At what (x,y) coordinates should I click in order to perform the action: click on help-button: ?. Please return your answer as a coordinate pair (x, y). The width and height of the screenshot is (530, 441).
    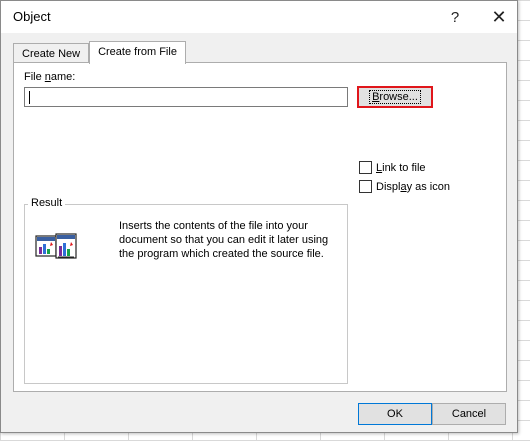
    Looking at the image, I should click on (455, 17).